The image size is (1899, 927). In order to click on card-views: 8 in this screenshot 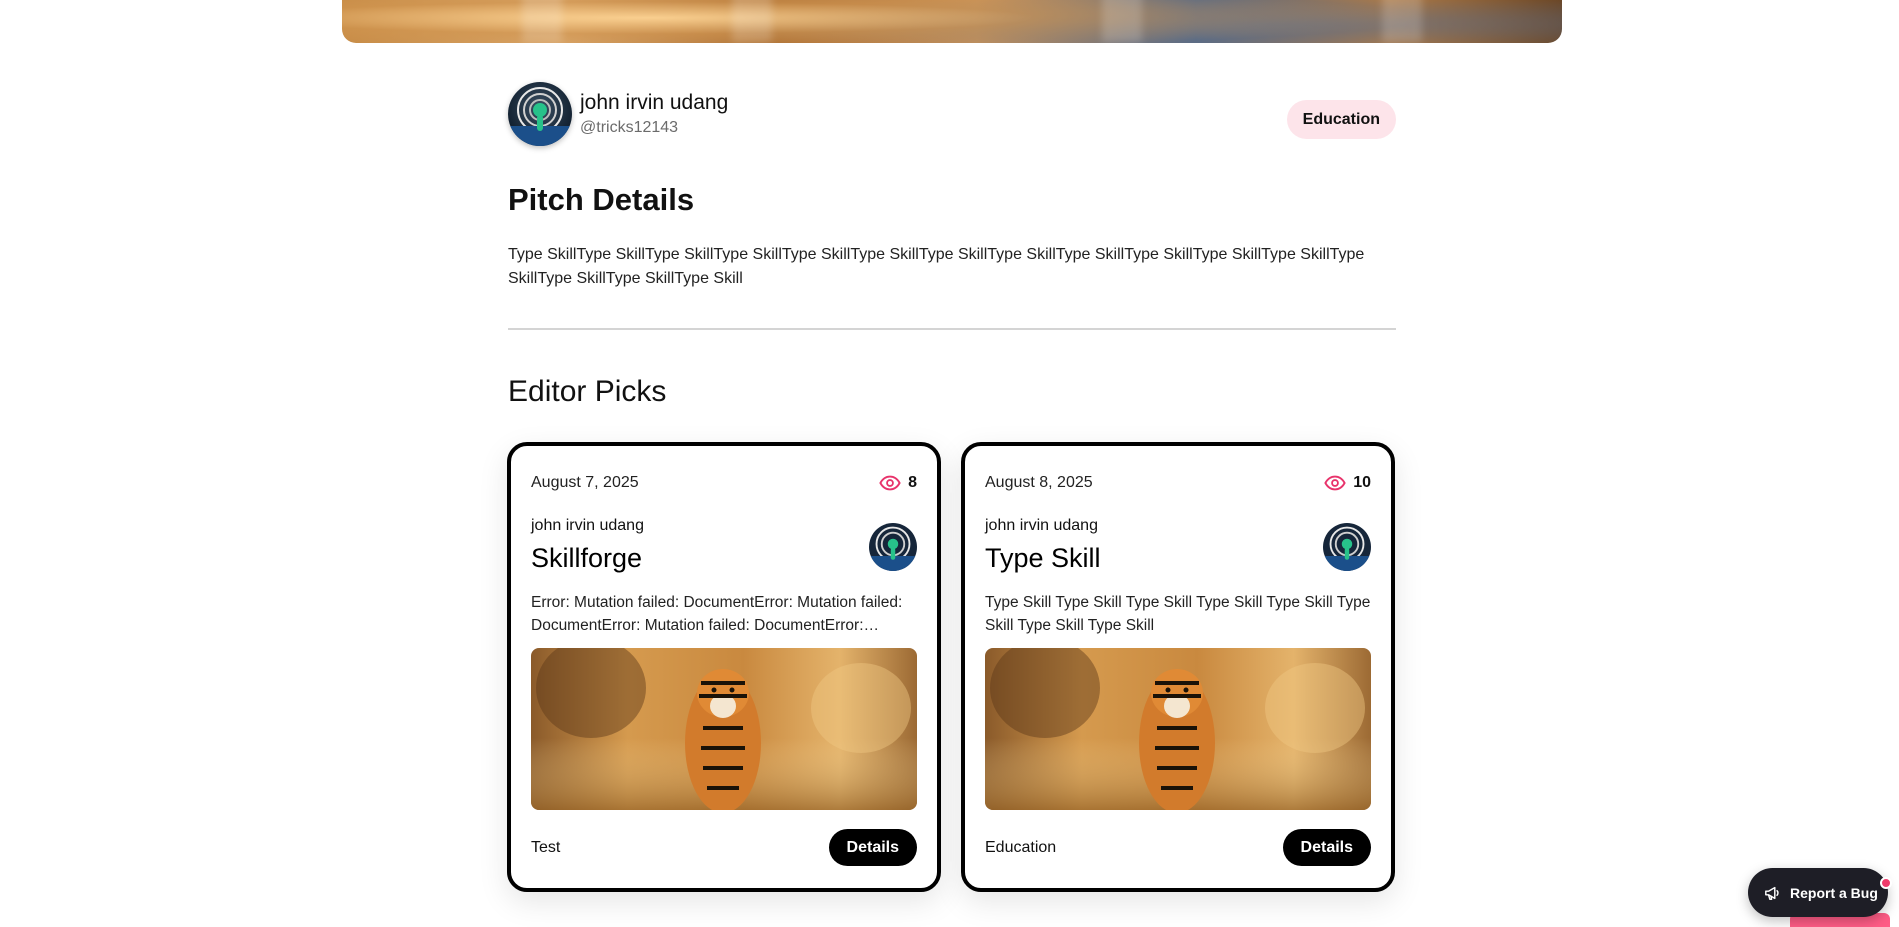, I will do `click(898, 483)`.